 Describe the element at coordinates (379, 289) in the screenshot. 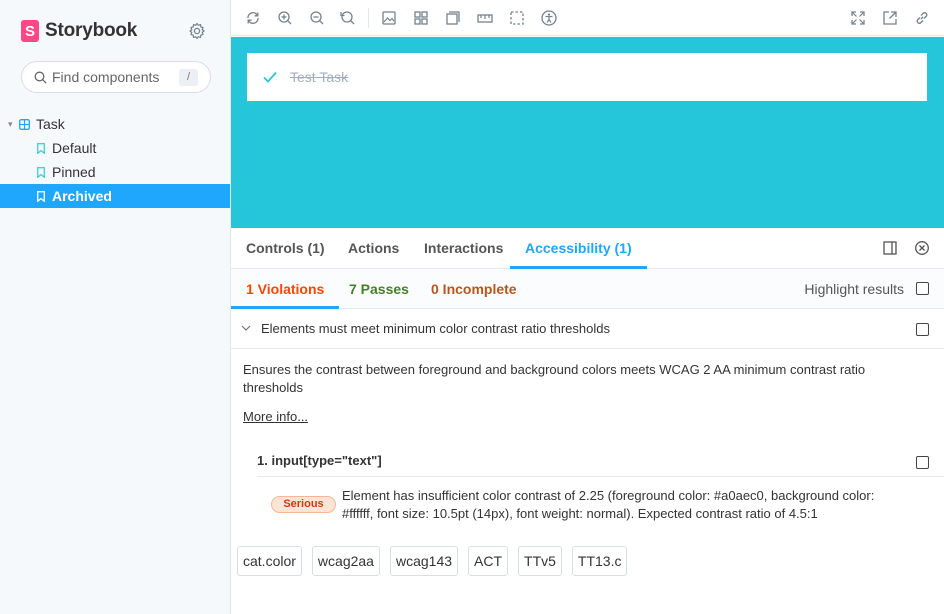

I see `tab-passes: 7 Passes` at that location.